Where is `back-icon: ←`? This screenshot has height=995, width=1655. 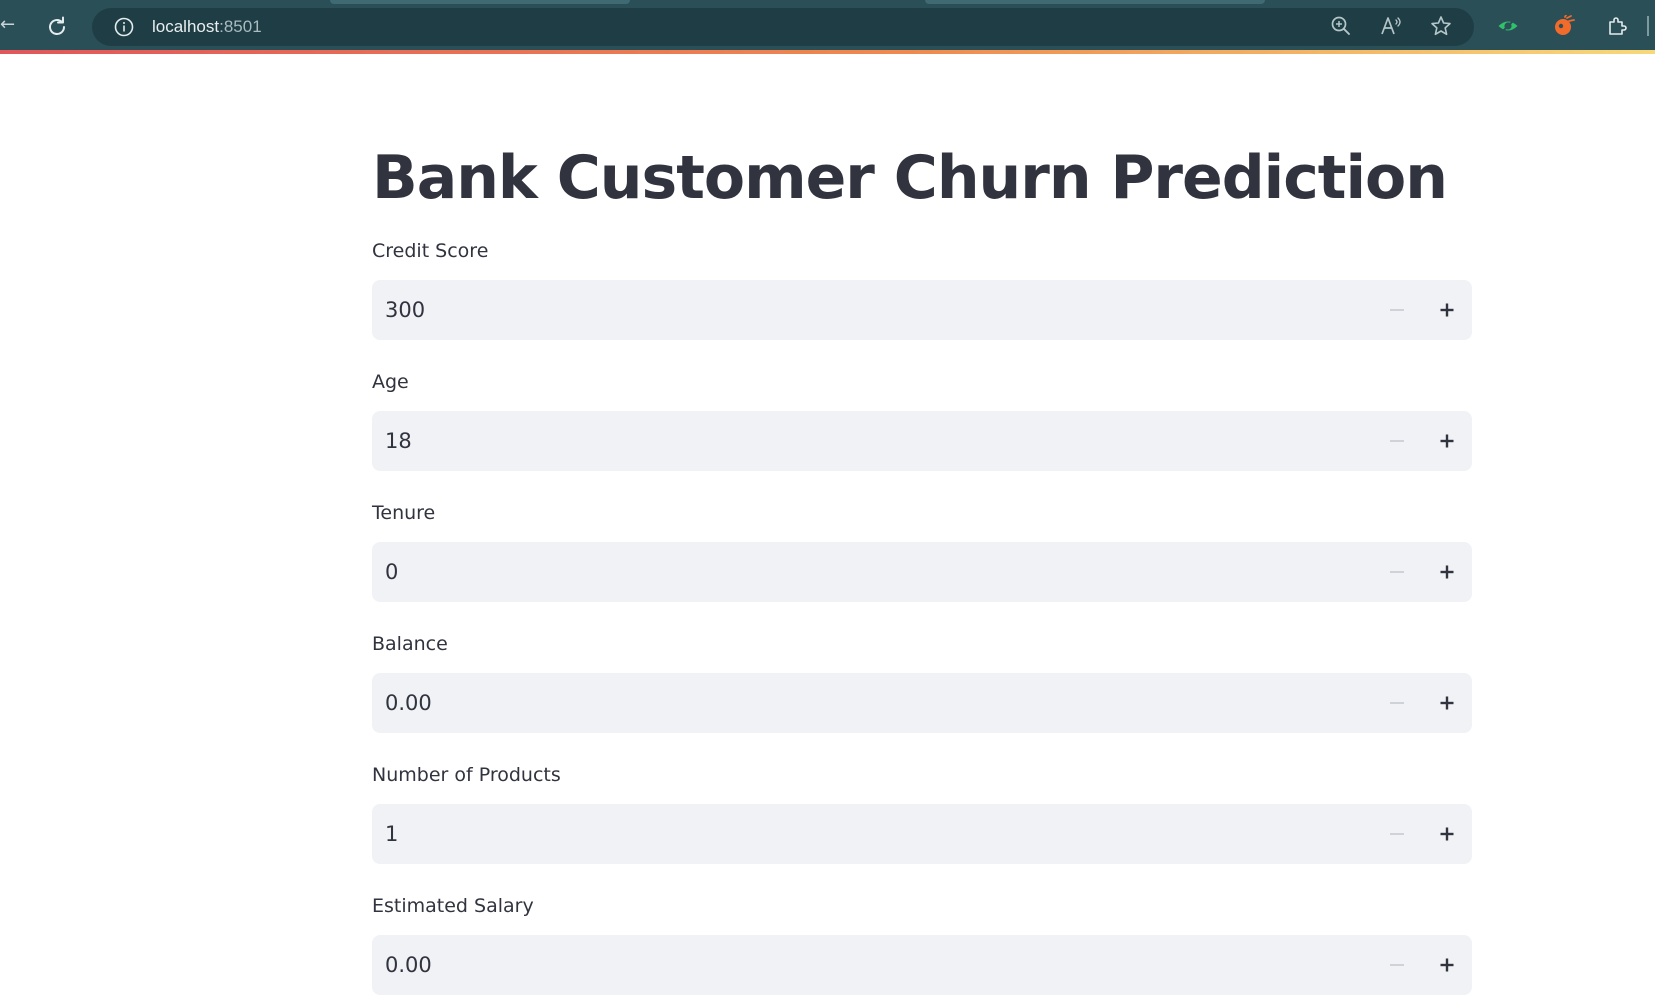 back-icon: ← is located at coordinates (7, 25).